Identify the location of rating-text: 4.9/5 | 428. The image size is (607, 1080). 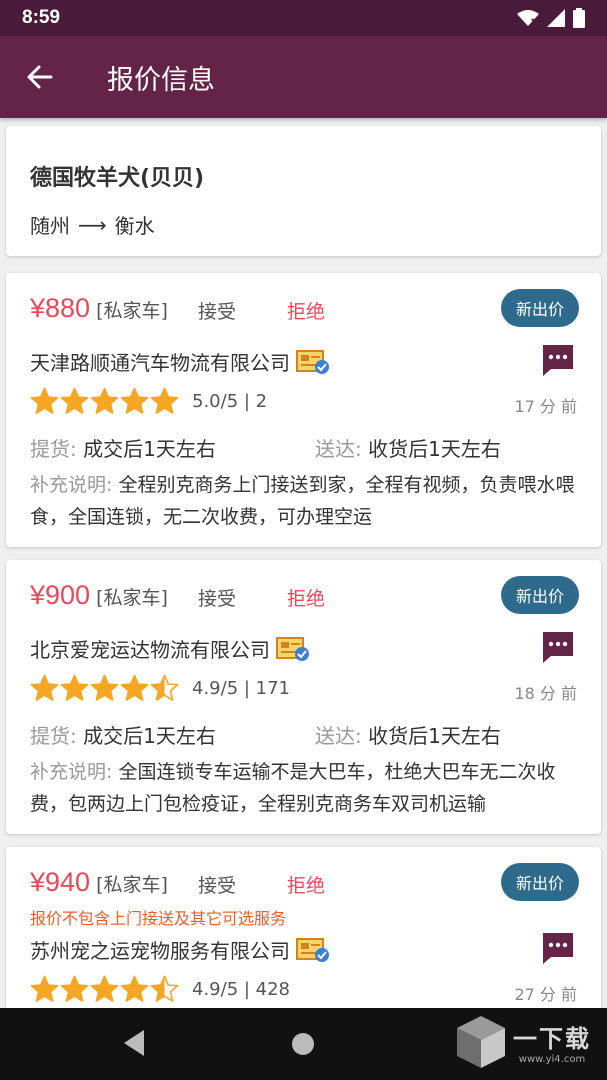
(241, 989).